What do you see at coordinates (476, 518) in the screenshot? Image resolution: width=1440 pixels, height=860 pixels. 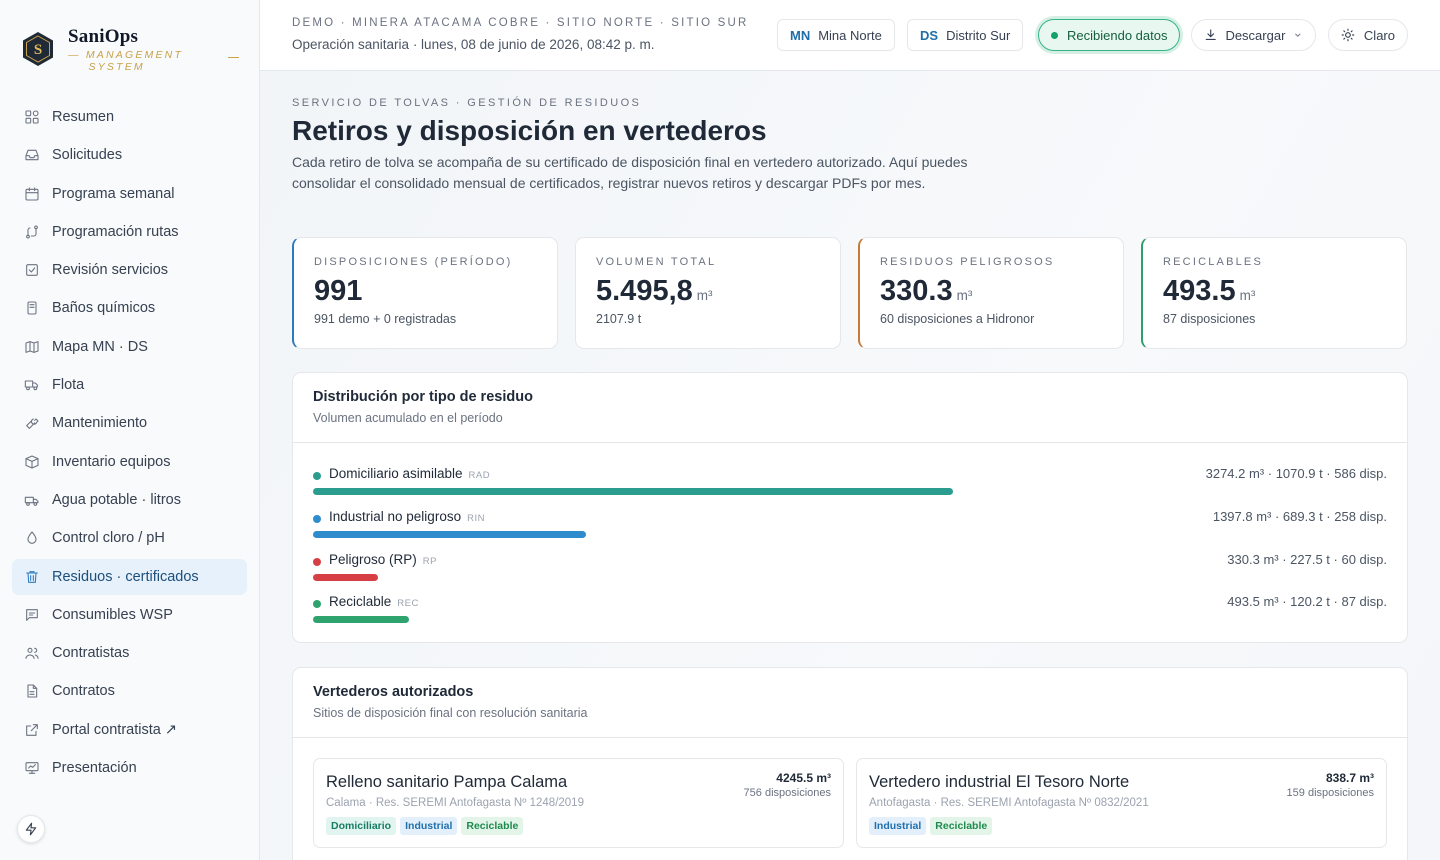 I see `waste-type-code: RIN` at bounding box center [476, 518].